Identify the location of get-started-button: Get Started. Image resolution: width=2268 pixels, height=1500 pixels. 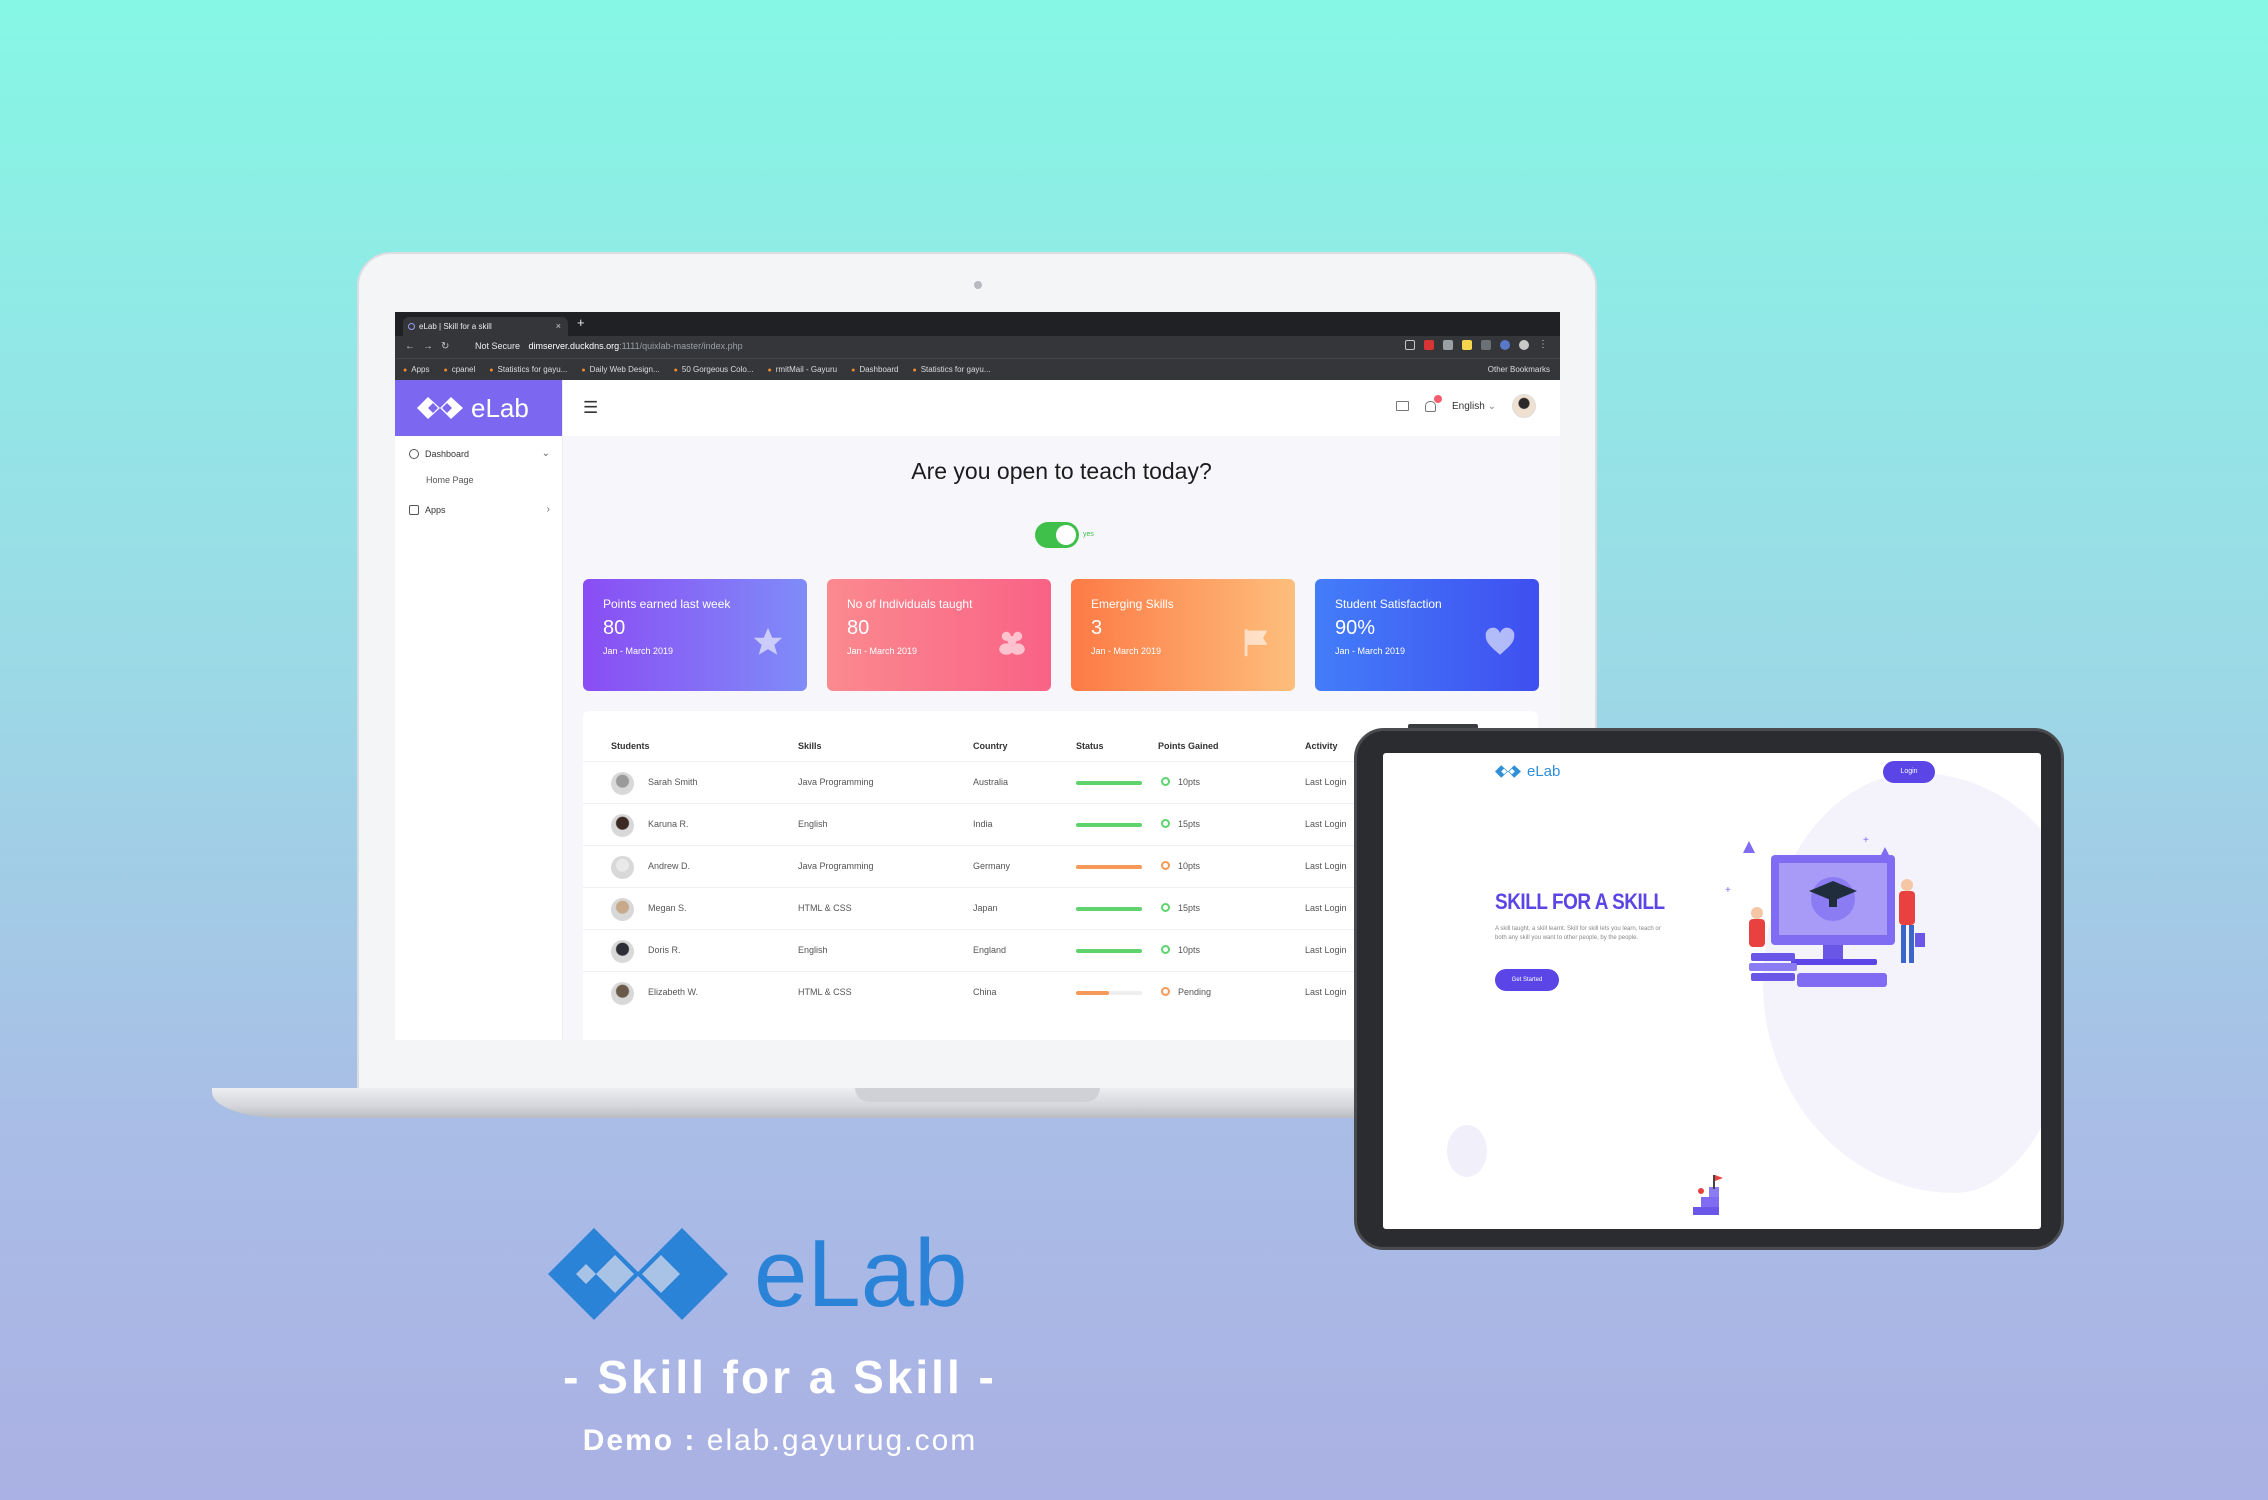
(1527, 980).